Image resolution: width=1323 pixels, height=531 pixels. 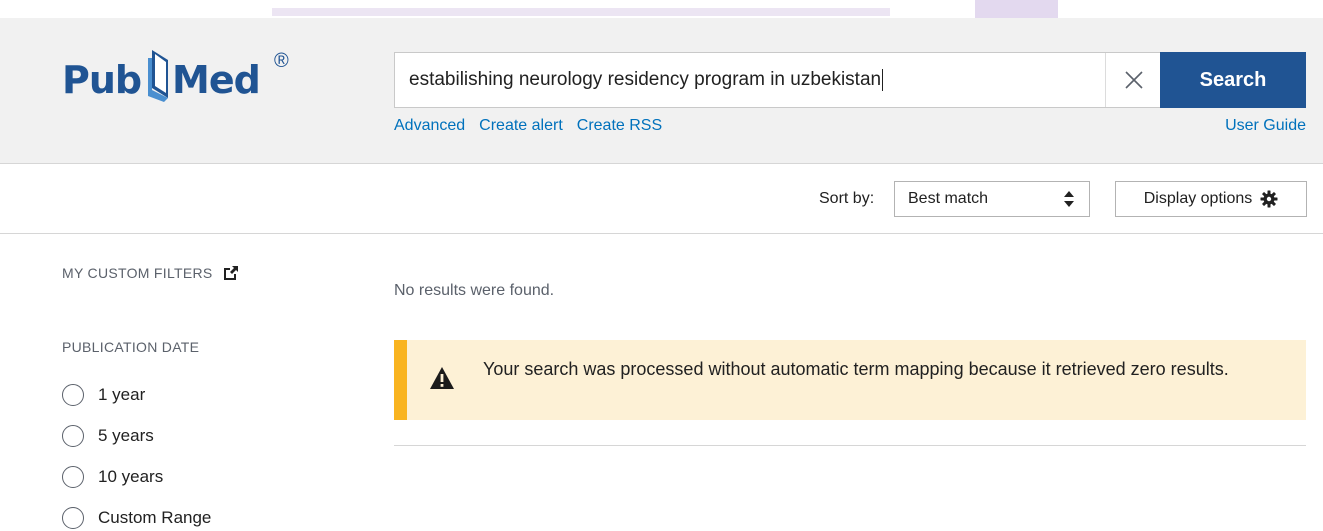 What do you see at coordinates (1265, 126) in the screenshot?
I see `user-guide-link: User Guide` at bounding box center [1265, 126].